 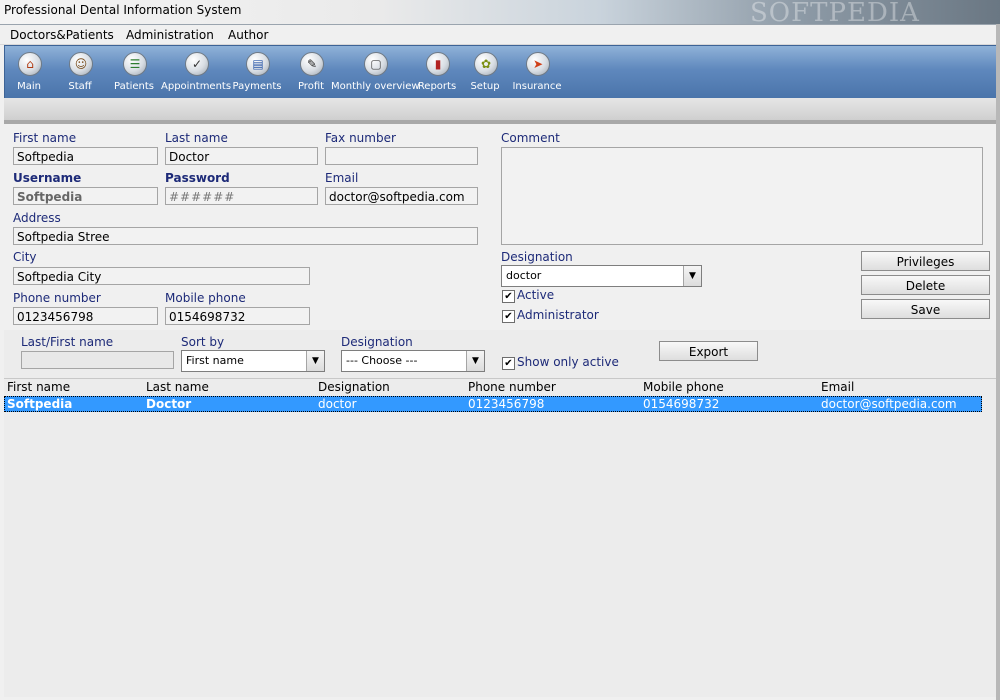 I want to click on designation-value: doctor, so click(x=524, y=275).